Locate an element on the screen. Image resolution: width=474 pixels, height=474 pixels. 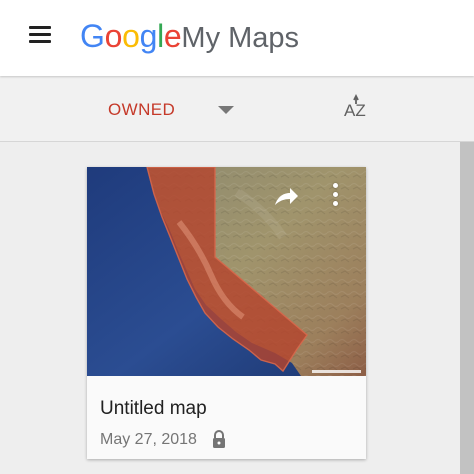
google-logo: Google is located at coordinates (131, 36).